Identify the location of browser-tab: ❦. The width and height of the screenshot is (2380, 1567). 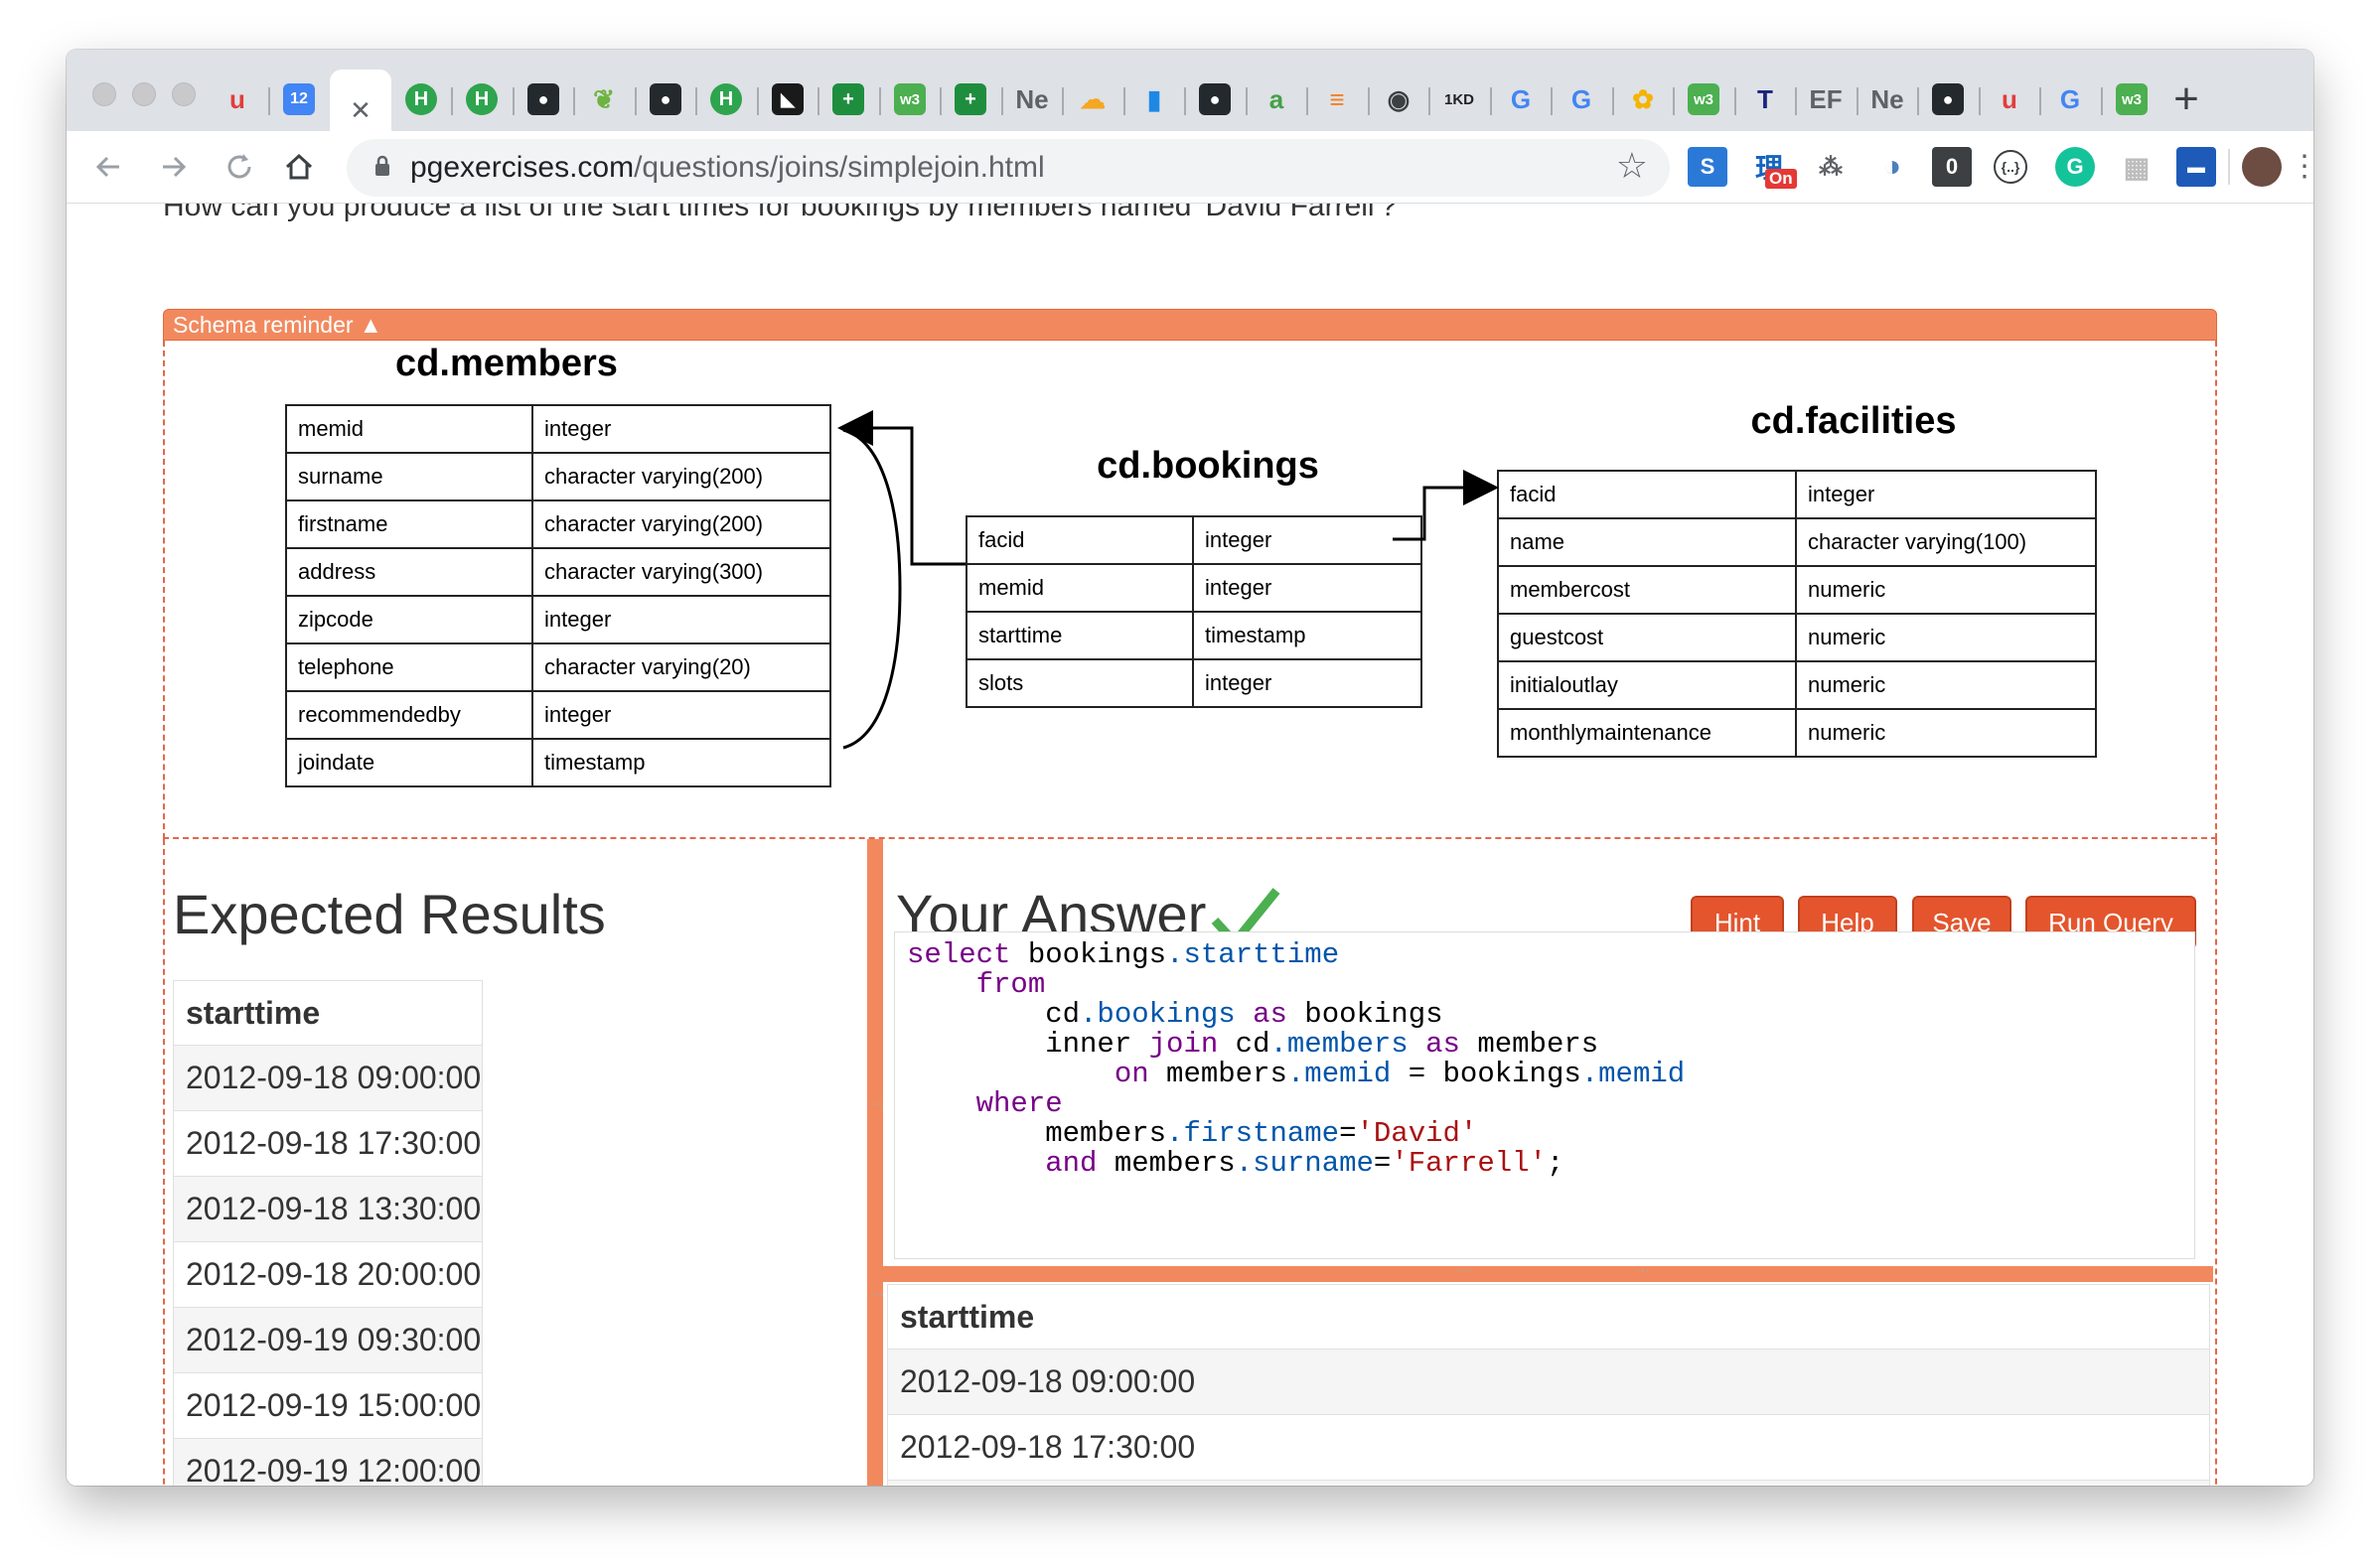
(604, 99).